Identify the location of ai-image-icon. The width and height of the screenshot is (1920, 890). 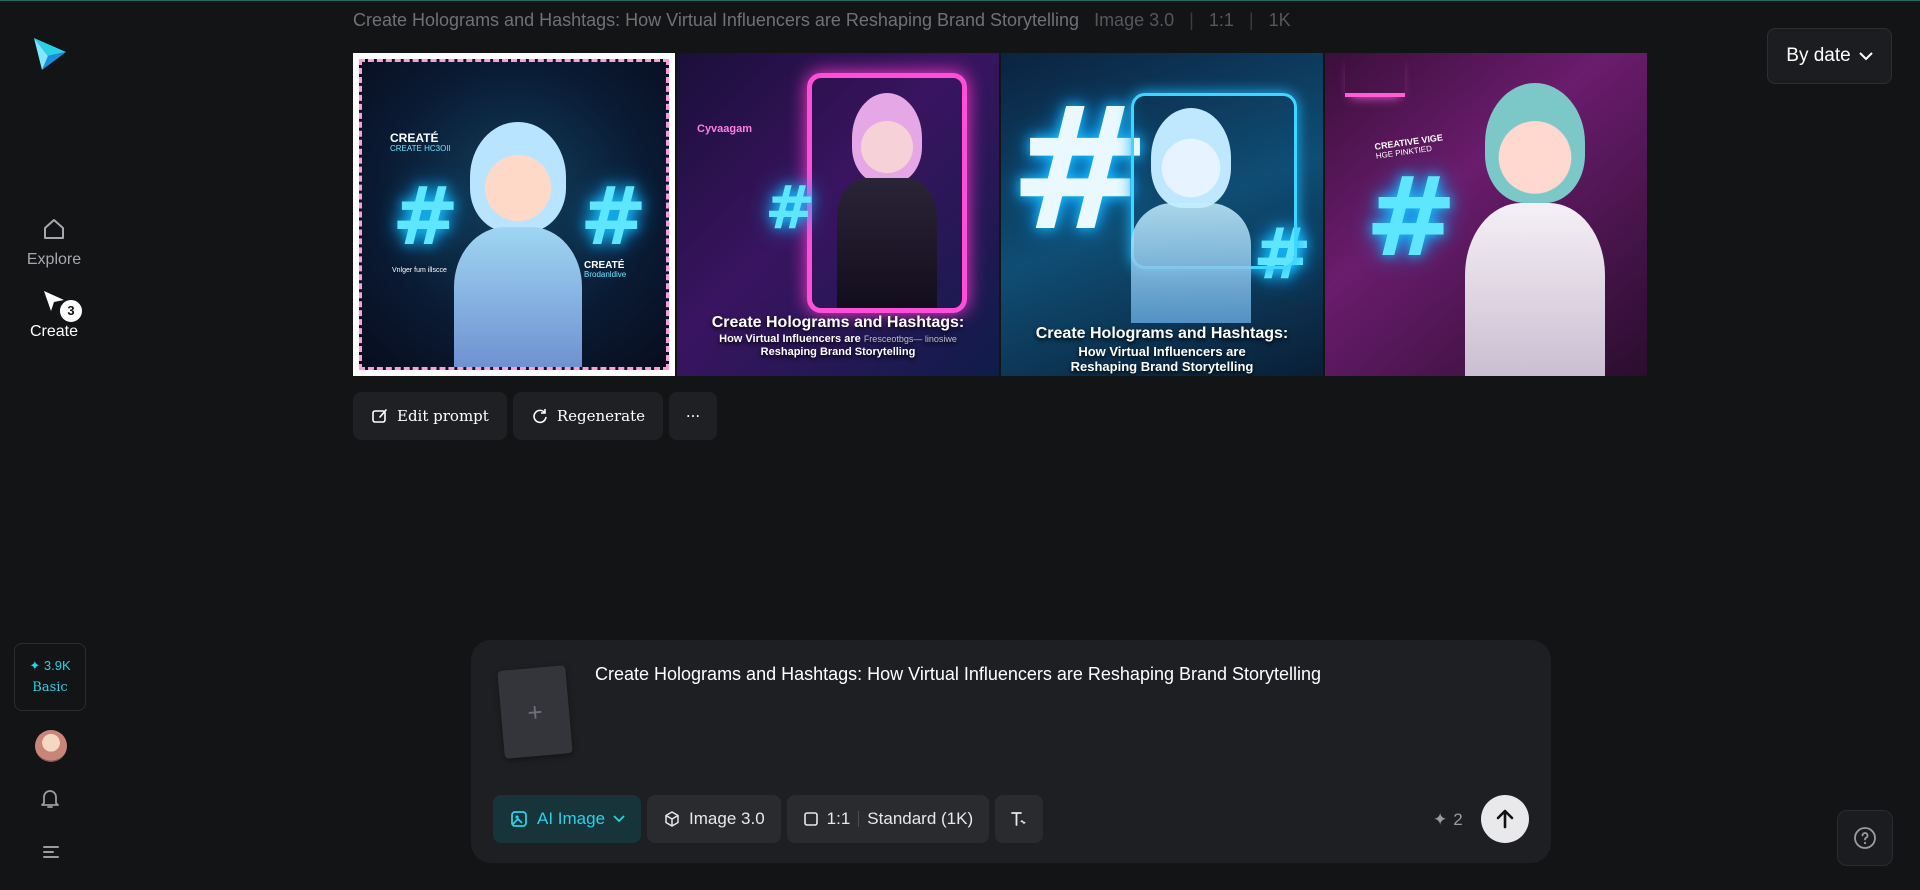
(519, 819).